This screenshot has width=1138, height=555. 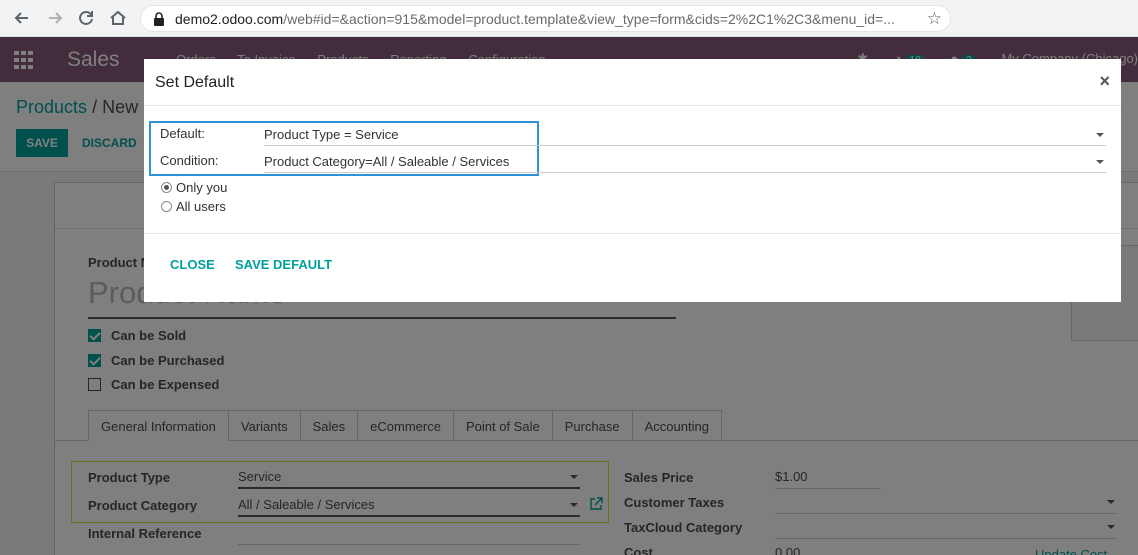 What do you see at coordinates (159, 20) in the screenshot?
I see `lock-icon` at bounding box center [159, 20].